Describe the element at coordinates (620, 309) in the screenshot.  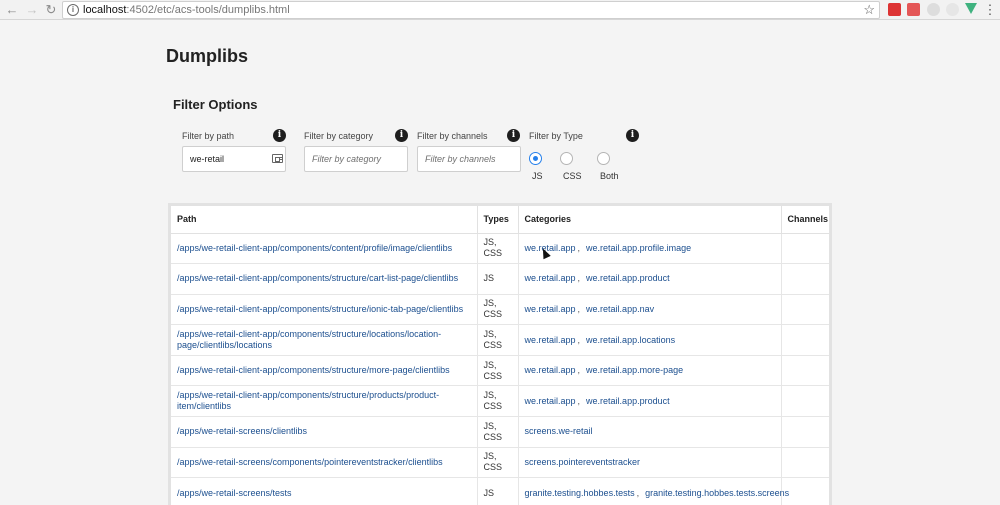
I see `category-link: we.retail.app.nav` at that location.